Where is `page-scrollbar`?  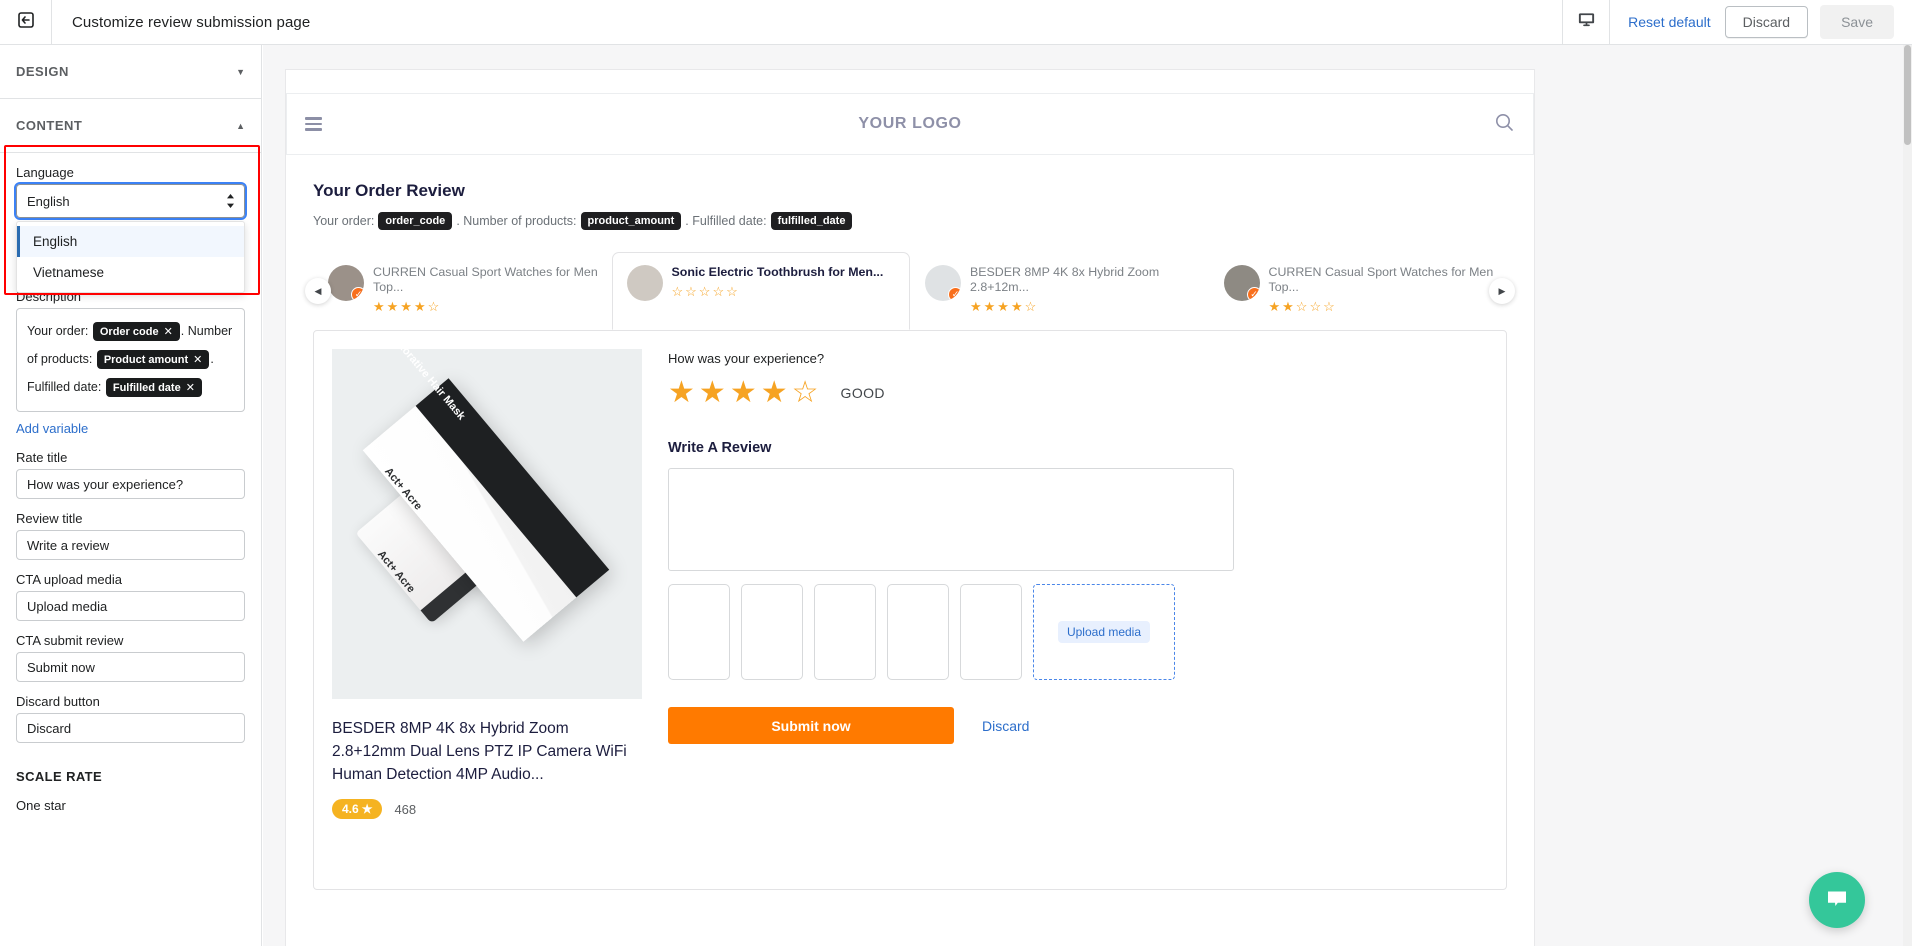 page-scrollbar is located at coordinates (1907, 495).